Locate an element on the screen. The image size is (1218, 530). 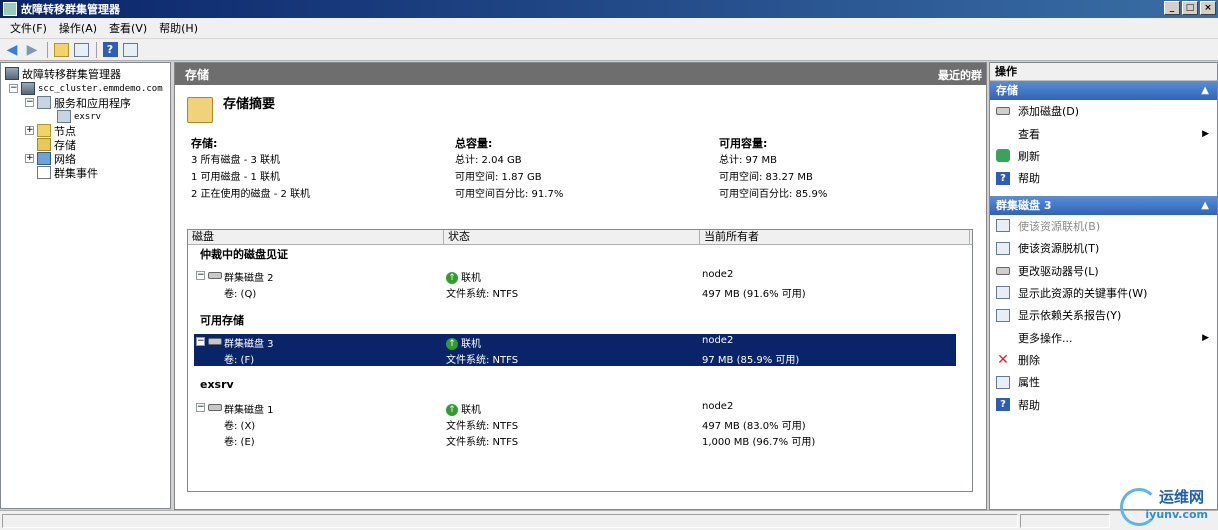
disk-row: − 群集磁盘 2 ↑ 联机 node2 is located at coordinates (575, 276).